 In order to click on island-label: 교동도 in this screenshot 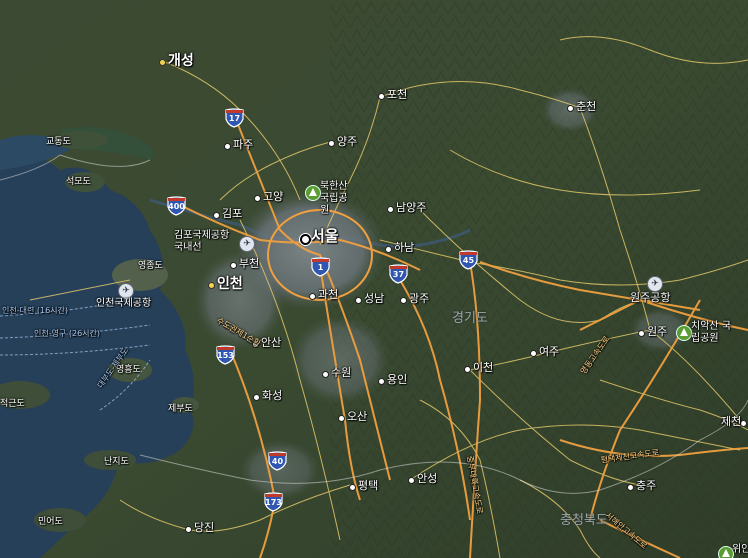, I will do `click(58, 142)`.